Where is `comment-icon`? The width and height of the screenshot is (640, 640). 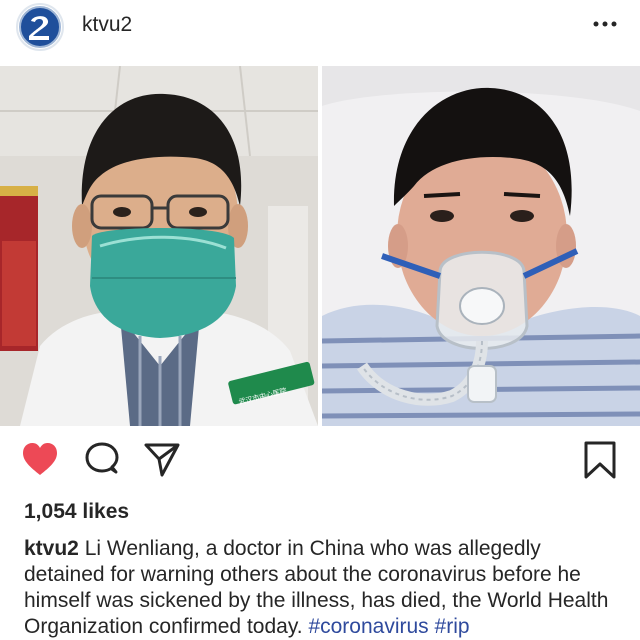
comment-icon is located at coordinates (102, 460).